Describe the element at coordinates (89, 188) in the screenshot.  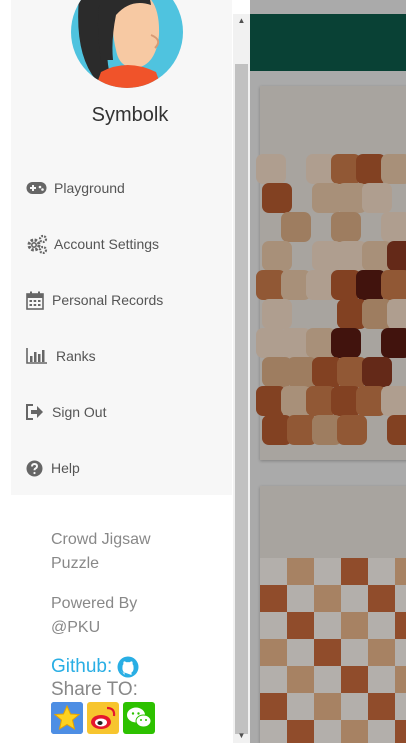
I see `menu-item-label: Playground` at that location.